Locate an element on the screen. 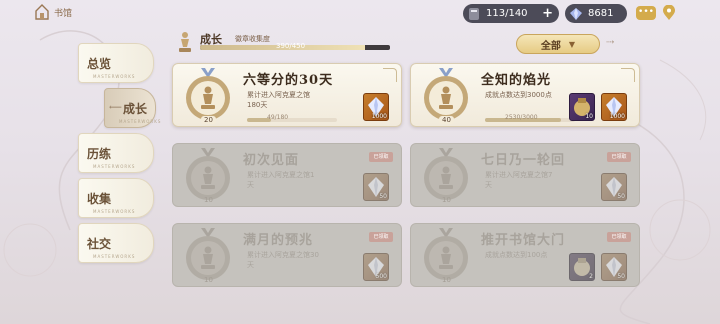 The height and width of the screenshot is (324, 720). achievement-title: 推开书馆大门 is located at coordinates (523, 240).